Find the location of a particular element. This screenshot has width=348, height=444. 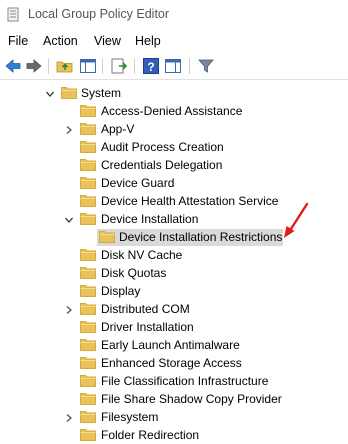

tree-item-access-denied-assistance: Access-Denied Assistance is located at coordinates (174, 111).